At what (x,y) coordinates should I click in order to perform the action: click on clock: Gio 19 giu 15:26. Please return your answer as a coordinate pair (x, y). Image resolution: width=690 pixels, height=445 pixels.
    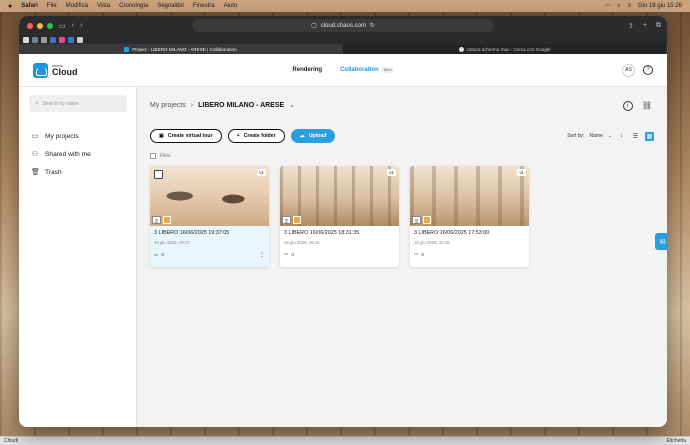
    Looking at the image, I should click on (660, 6).